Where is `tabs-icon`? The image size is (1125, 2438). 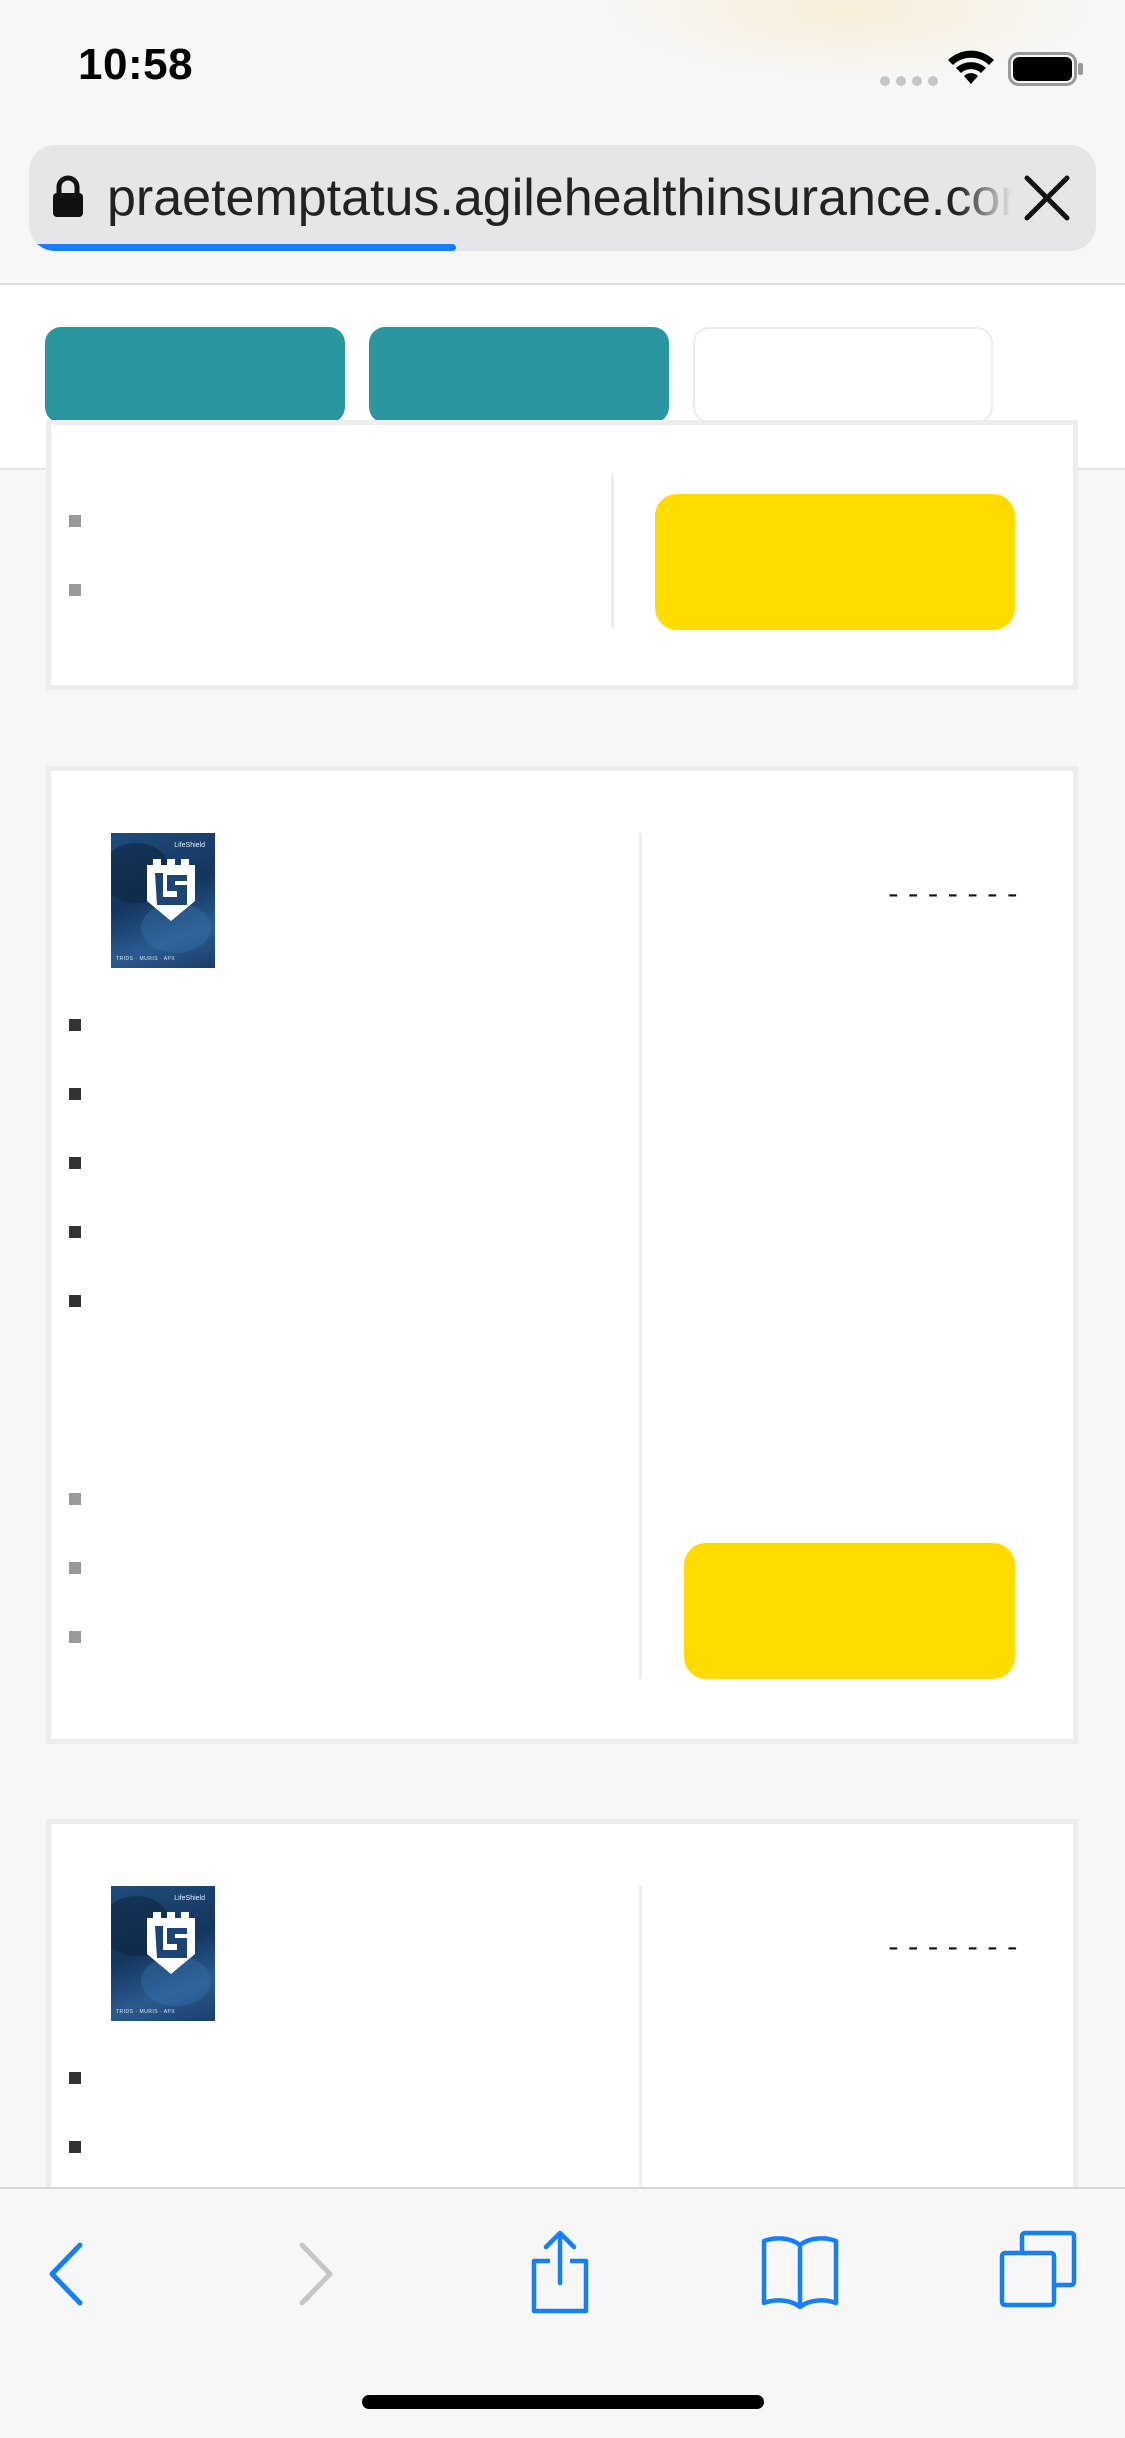
tabs-icon is located at coordinates (1038, 2269).